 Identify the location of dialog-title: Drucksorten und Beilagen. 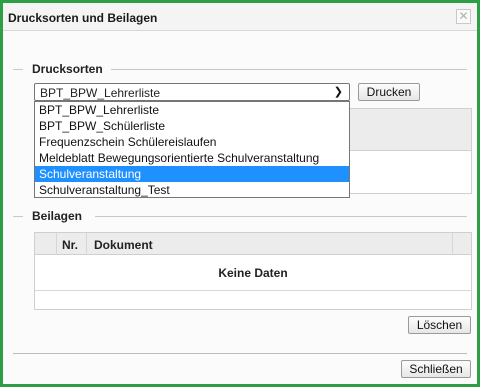
(83, 18).